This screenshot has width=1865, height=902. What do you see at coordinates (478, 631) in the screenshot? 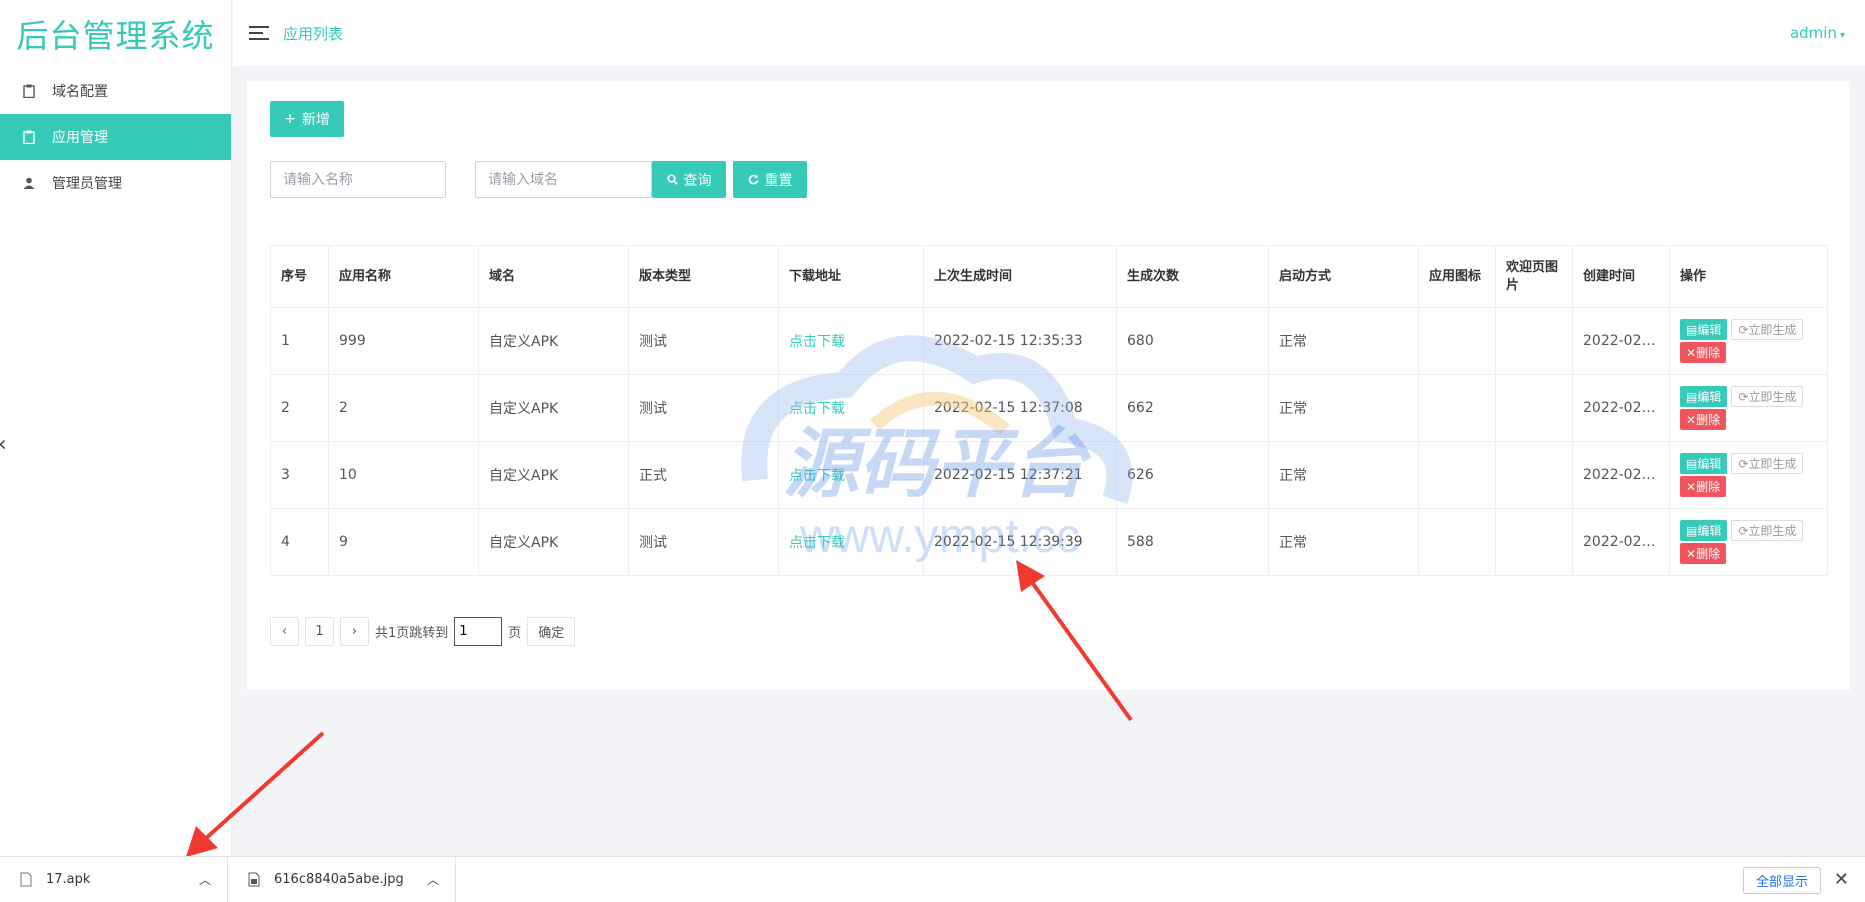
I see `page-jump-input` at bounding box center [478, 631].